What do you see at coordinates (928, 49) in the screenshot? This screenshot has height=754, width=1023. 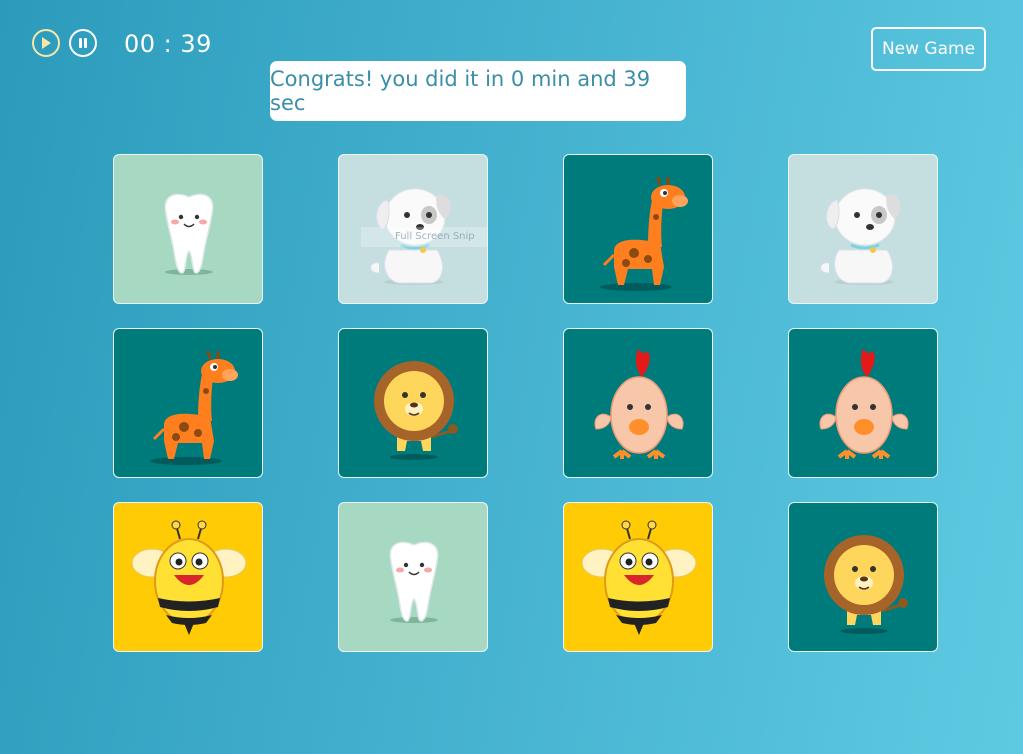 I see `new-game-button: New Game` at bounding box center [928, 49].